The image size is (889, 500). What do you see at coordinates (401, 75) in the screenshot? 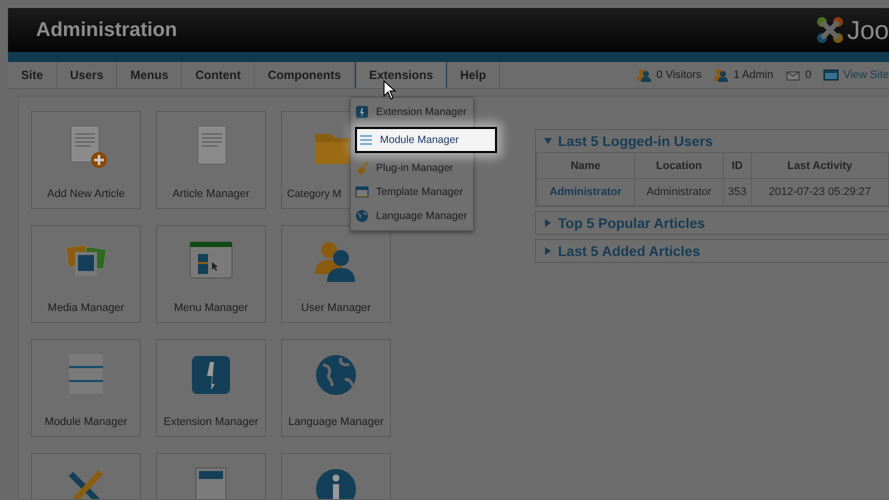
I see `menu-tab: Extensions` at bounding box center [401, 75].